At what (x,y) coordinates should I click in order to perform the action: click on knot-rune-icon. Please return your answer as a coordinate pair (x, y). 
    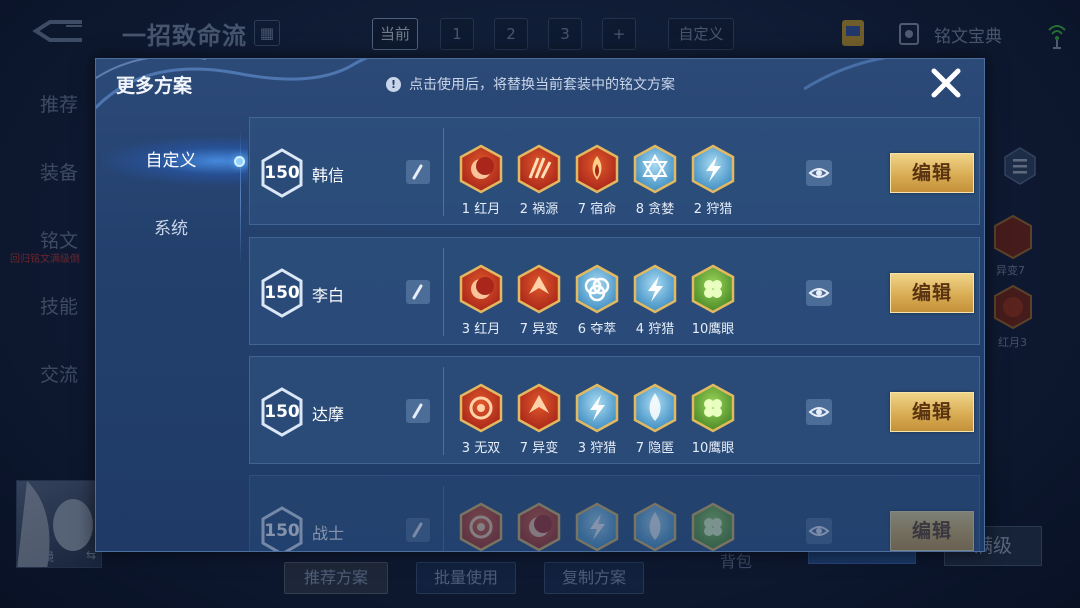
    Looking at the image, I should click on (597, 289).